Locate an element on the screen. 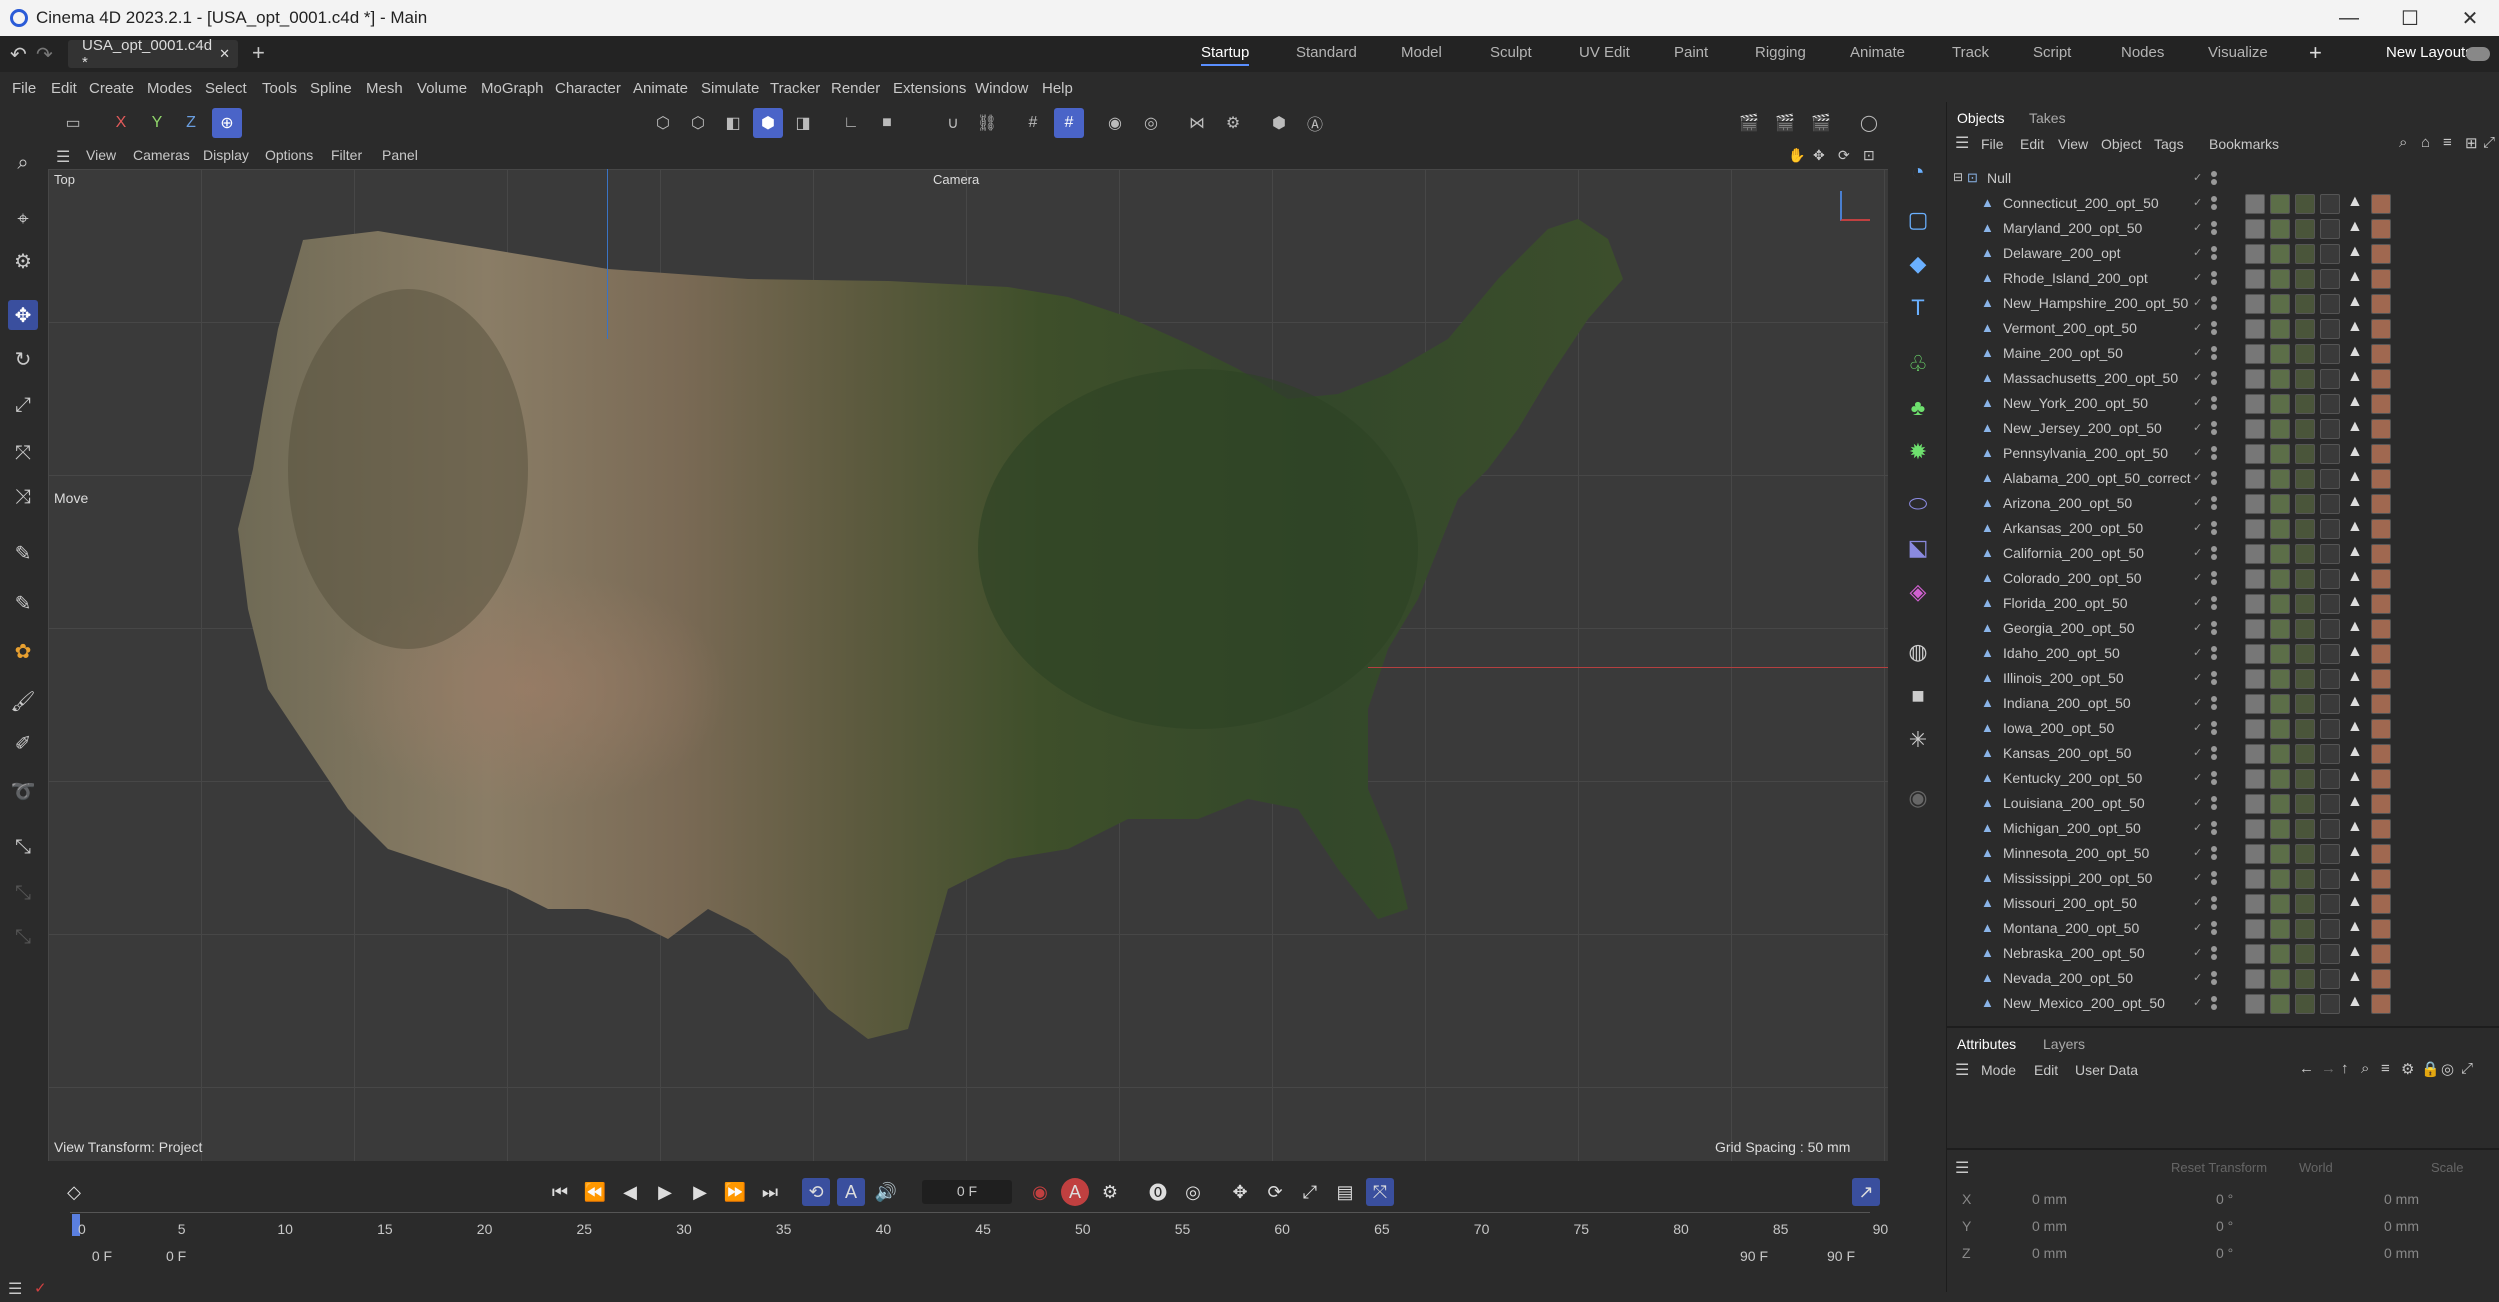 This screenshot has height=1302, width=2499. world-coords-button: ⊕ is located at coordinates (227, 123).